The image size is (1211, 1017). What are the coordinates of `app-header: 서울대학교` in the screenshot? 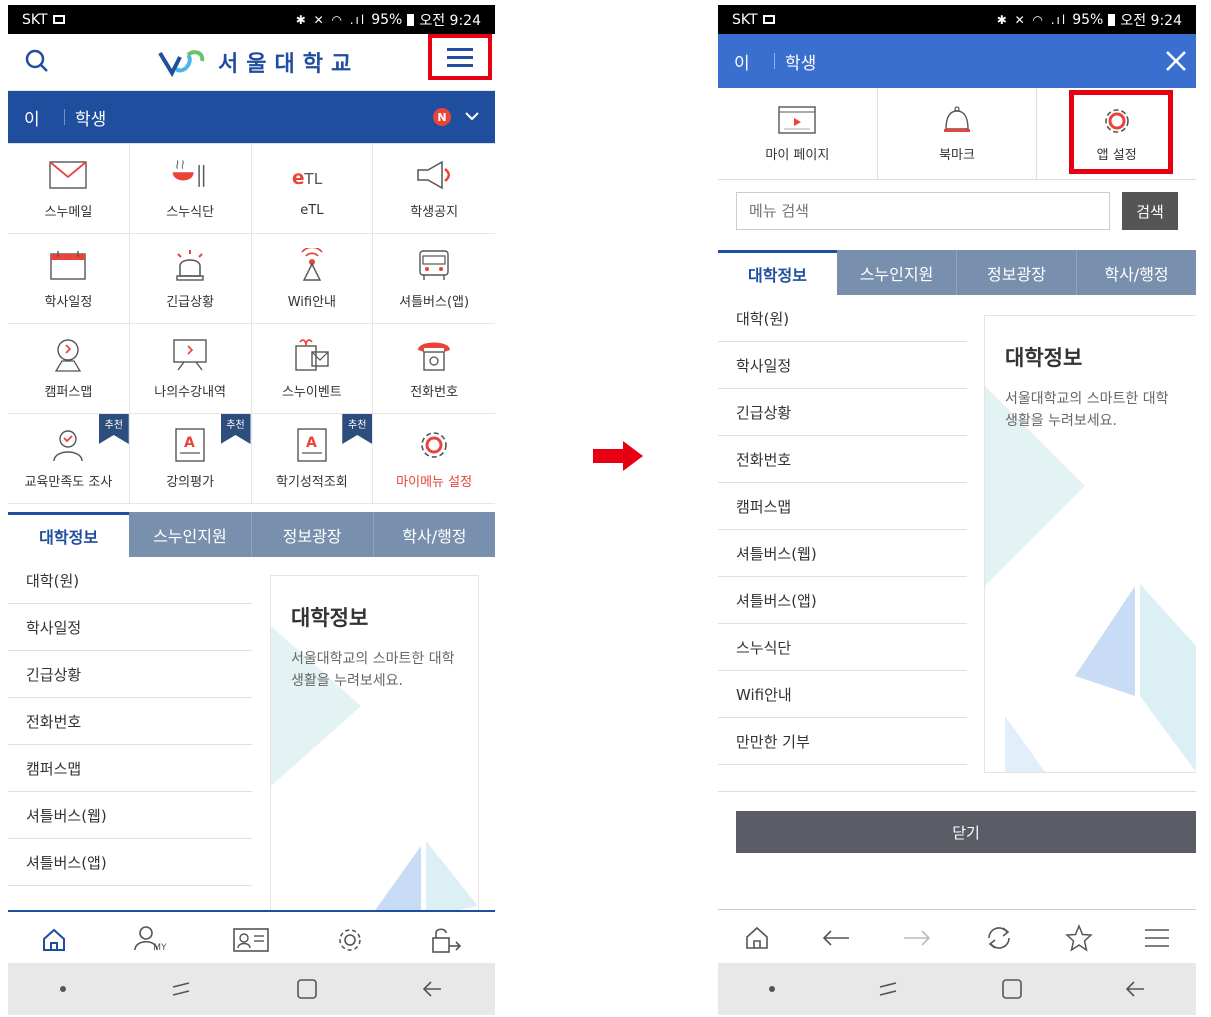 It's located at (251, 62).